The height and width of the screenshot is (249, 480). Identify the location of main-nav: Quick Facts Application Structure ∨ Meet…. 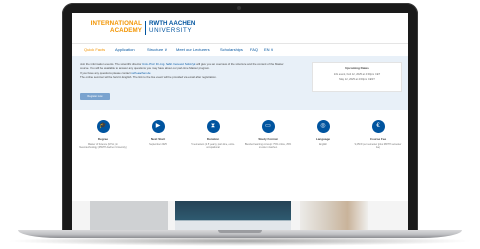
(240, 50).